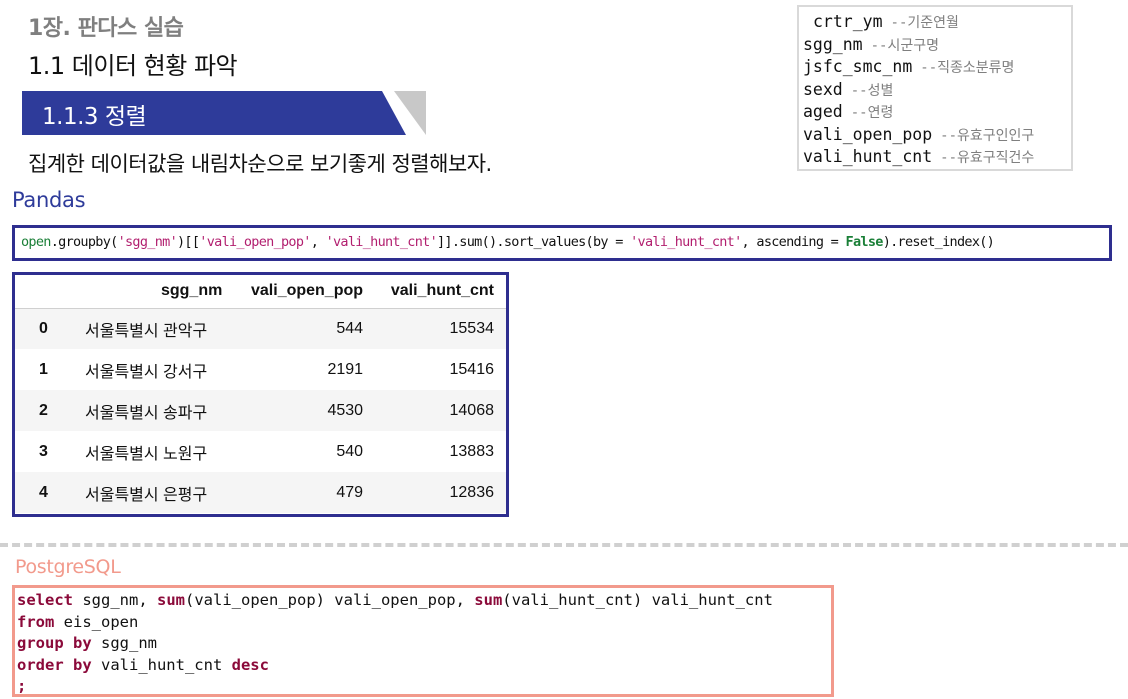 The height and width of the screenshot is (699, 1128). I want to click on table-row: 3 서울특별시 노원구 540 13883, so click(260, 451).